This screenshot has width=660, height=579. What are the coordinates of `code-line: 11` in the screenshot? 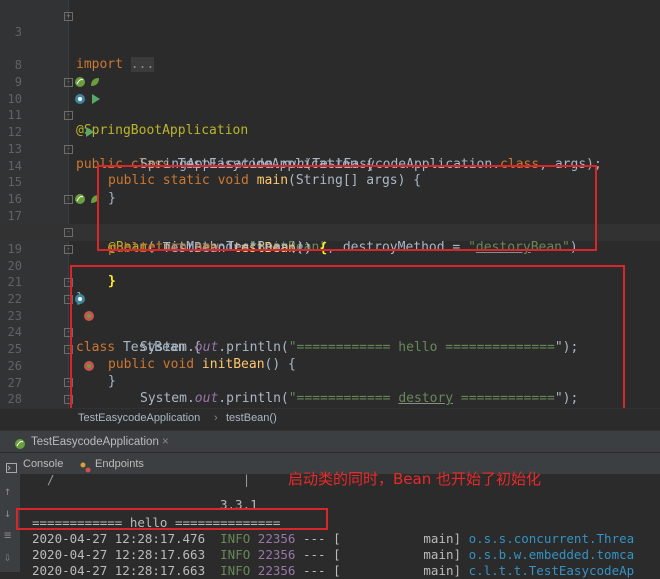 It's located at (330, 98).